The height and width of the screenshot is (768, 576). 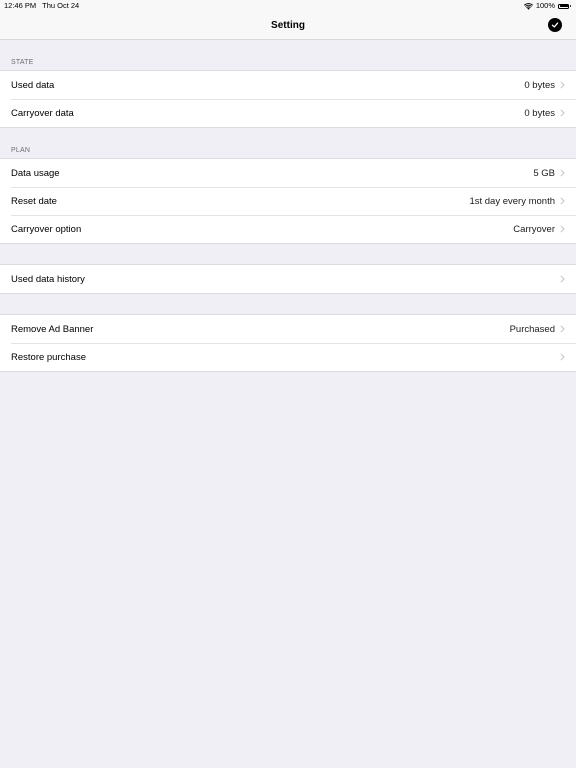 What do you see at coordinates (288, 6) in the screenshot?
I see `status-bar: 12:46 PM Thu Oct 24 100%` at bounding box center [288, 6].